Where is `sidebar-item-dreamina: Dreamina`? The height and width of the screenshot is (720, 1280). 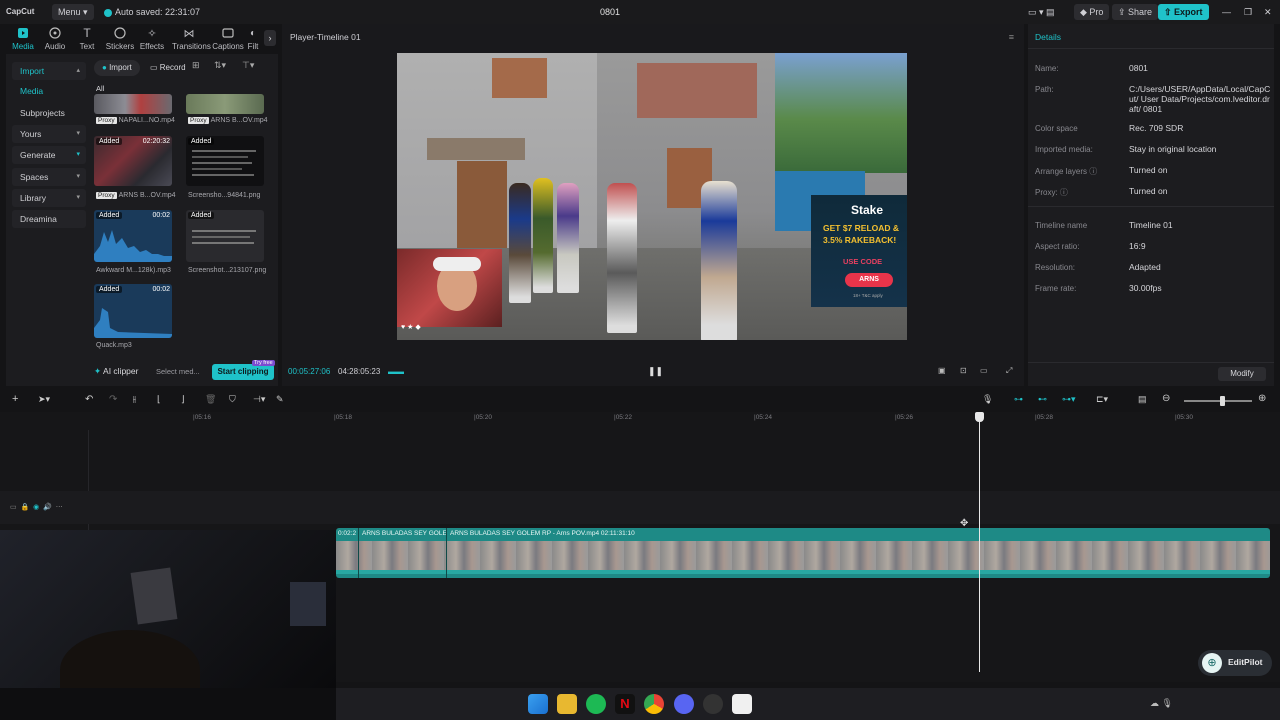 sidebar-item-dreamina: Dreamina is located at coordinates (49, 219).